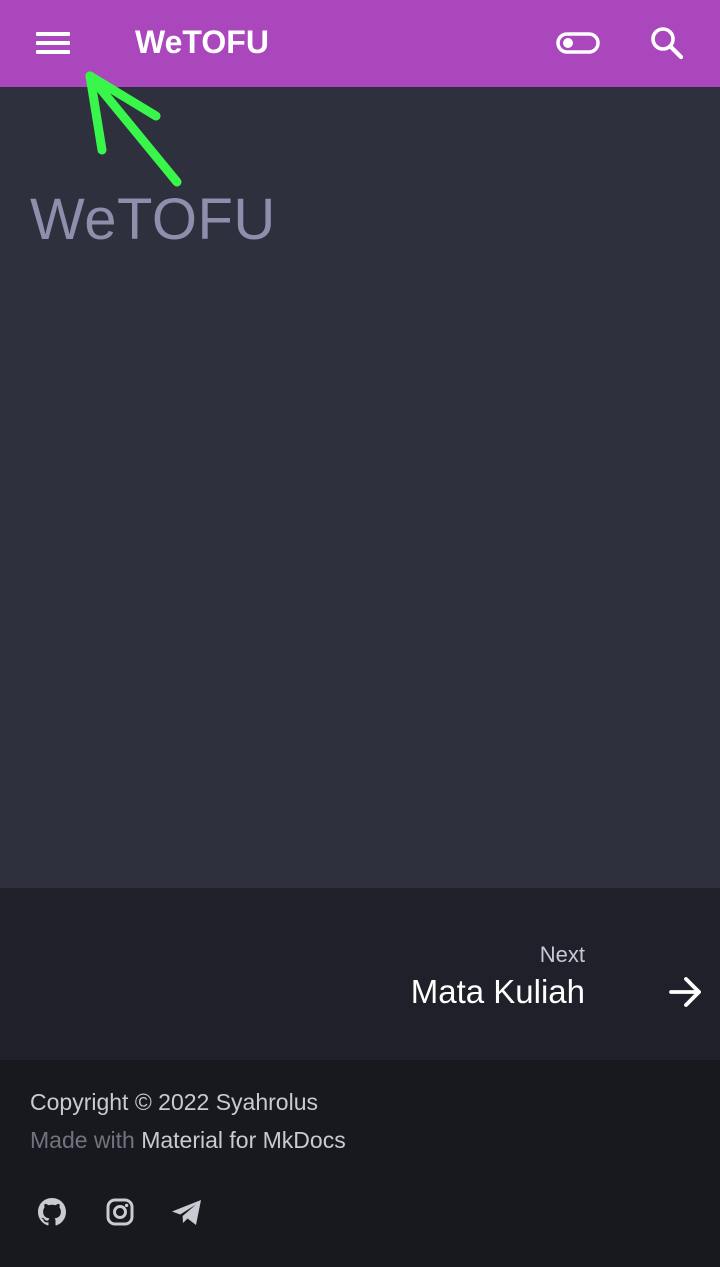 This screenshot has width=720, height=1267. I want to click on telegram-icon, so click(186, 1212).